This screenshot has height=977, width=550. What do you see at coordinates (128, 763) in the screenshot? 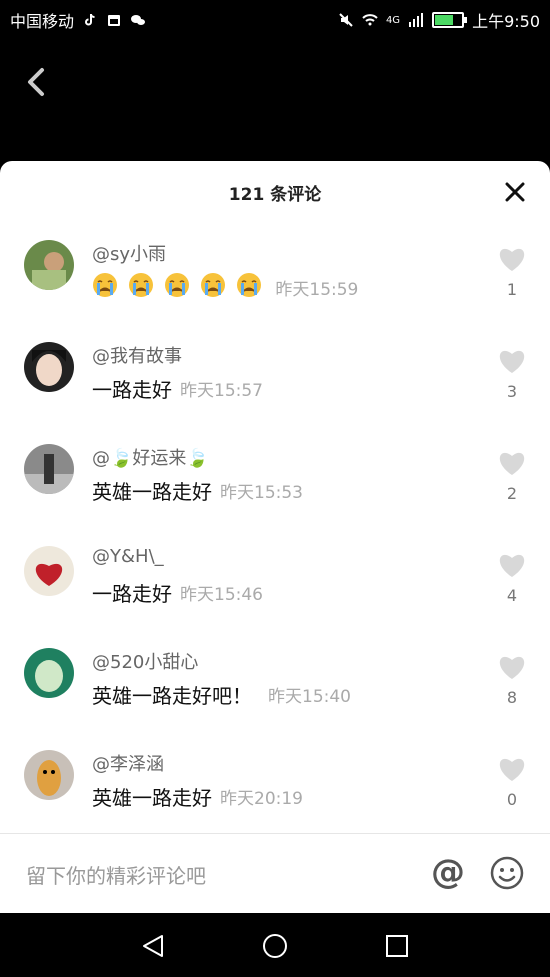
I see `comment-username: @李泽涵` at bounding box center [128, 763].